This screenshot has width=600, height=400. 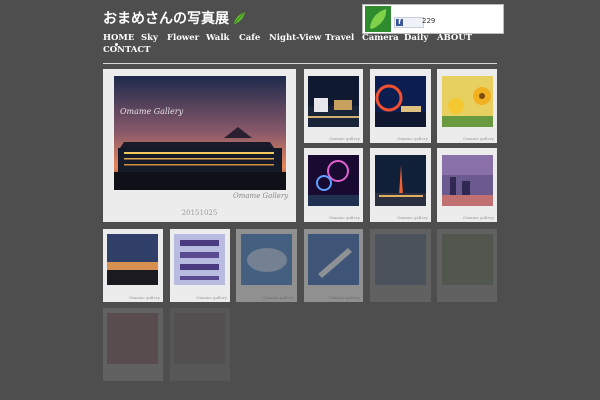 What do you see at coordinates (249, 38) in the screenshot?
I see `nav-cafe: Cafe` at bounding box center [249, 38].